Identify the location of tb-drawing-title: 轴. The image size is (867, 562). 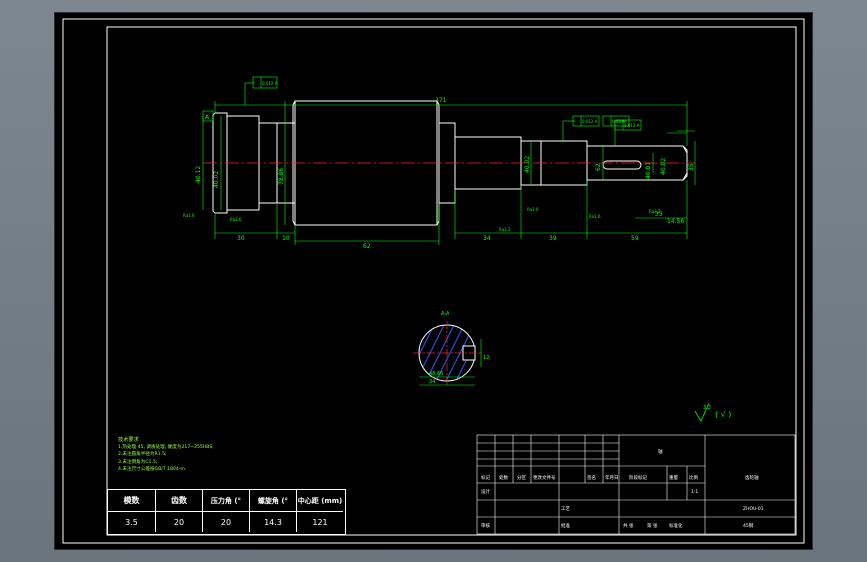
(660, 451).